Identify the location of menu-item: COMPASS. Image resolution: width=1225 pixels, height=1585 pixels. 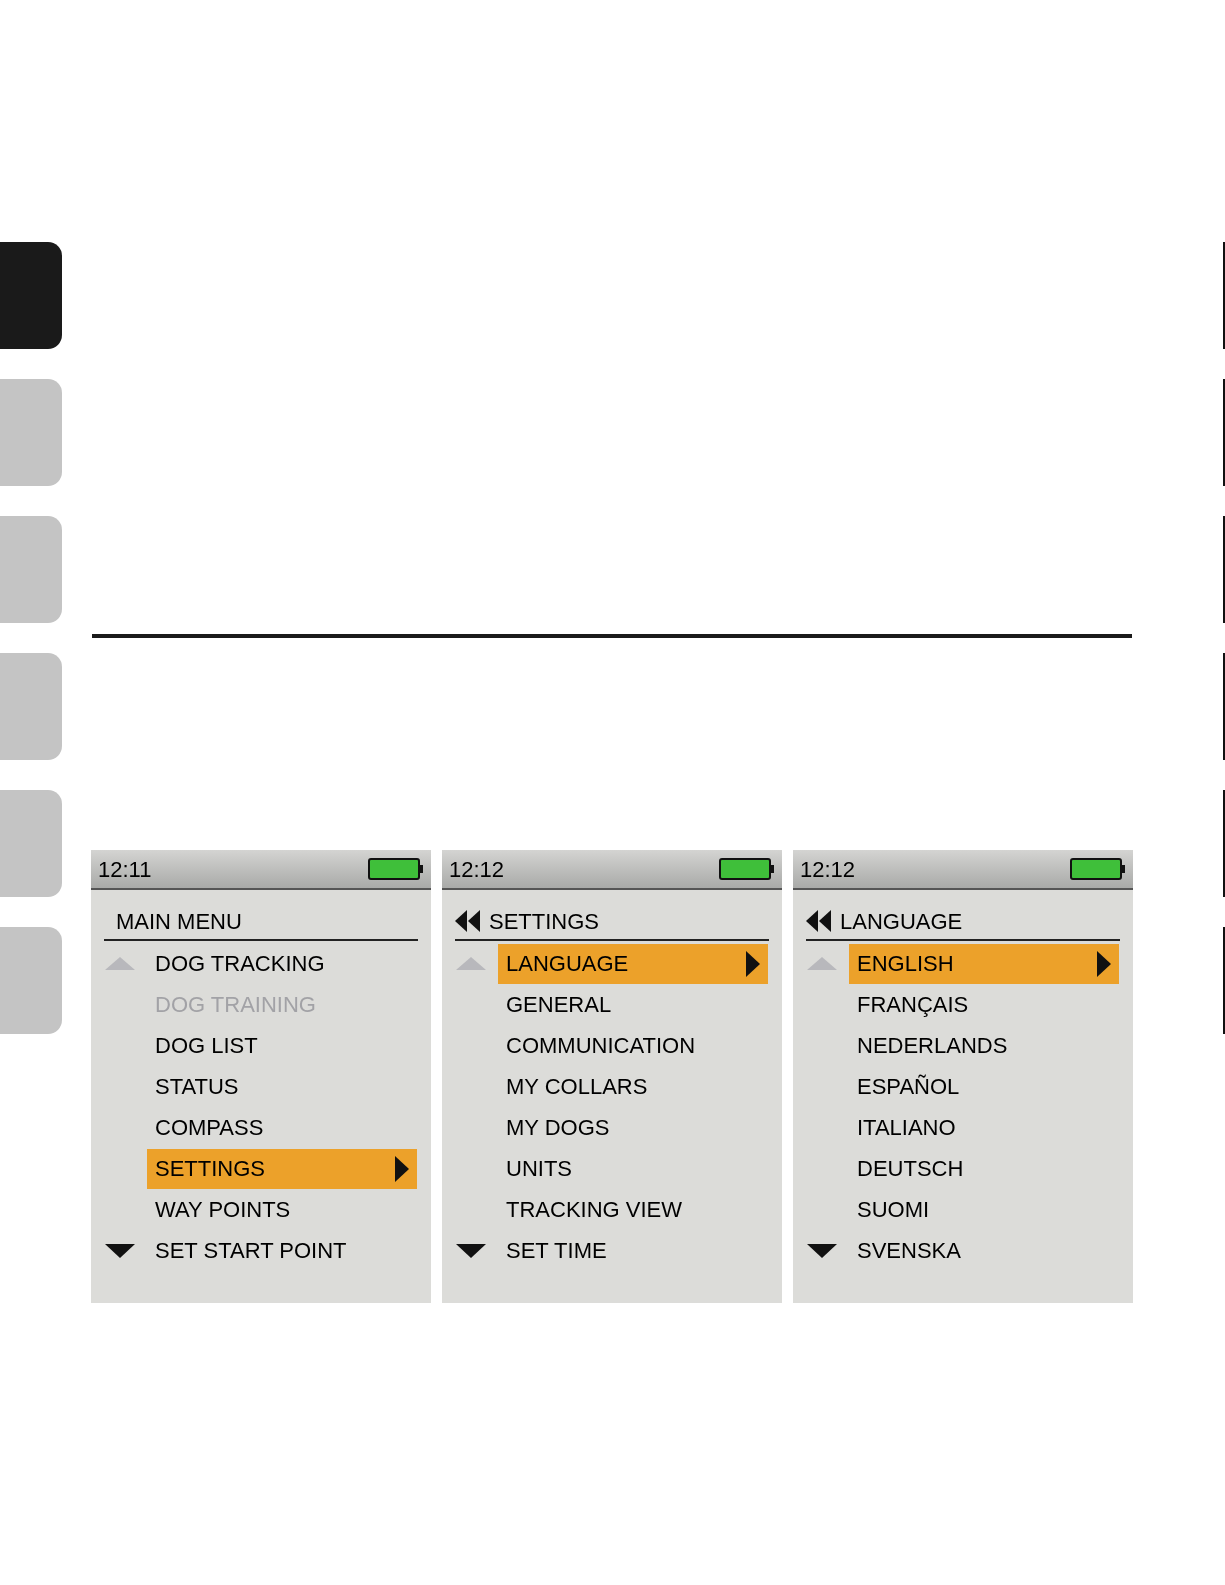
(282, 1127).